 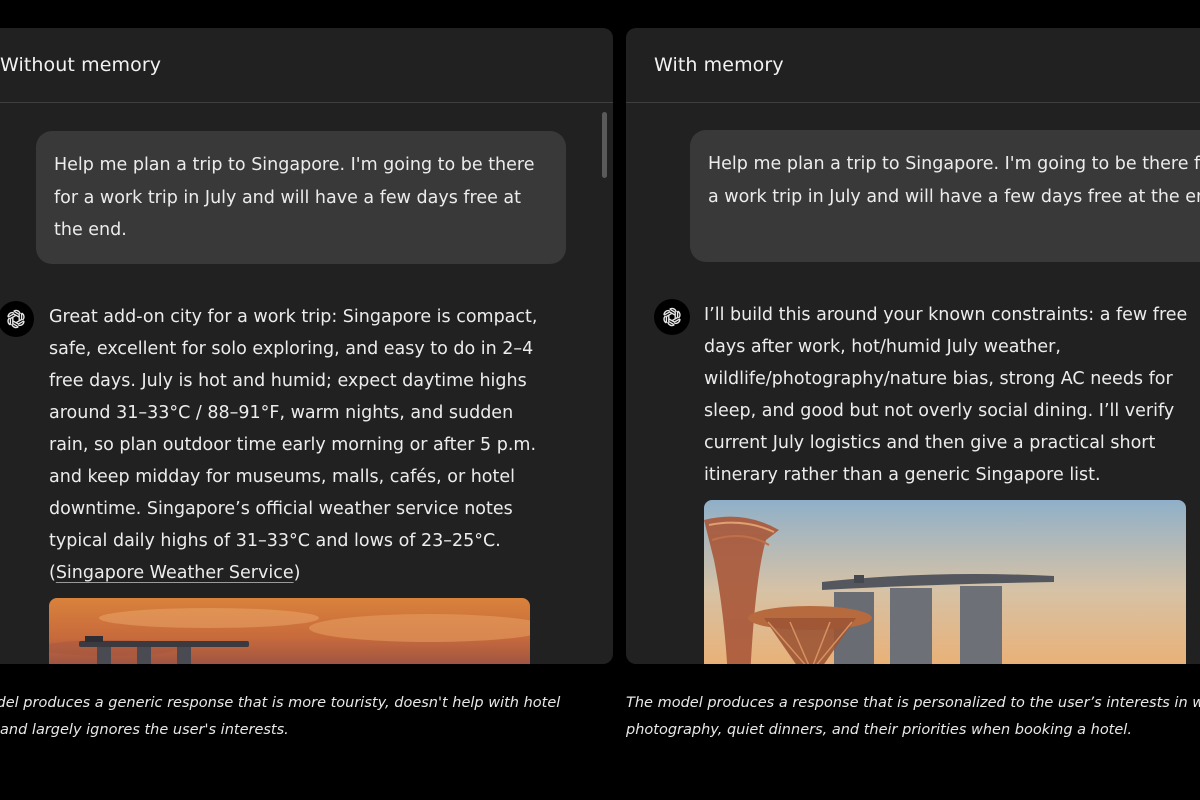 I want to click on panel-title: With memory, so click(x=719, y=65).